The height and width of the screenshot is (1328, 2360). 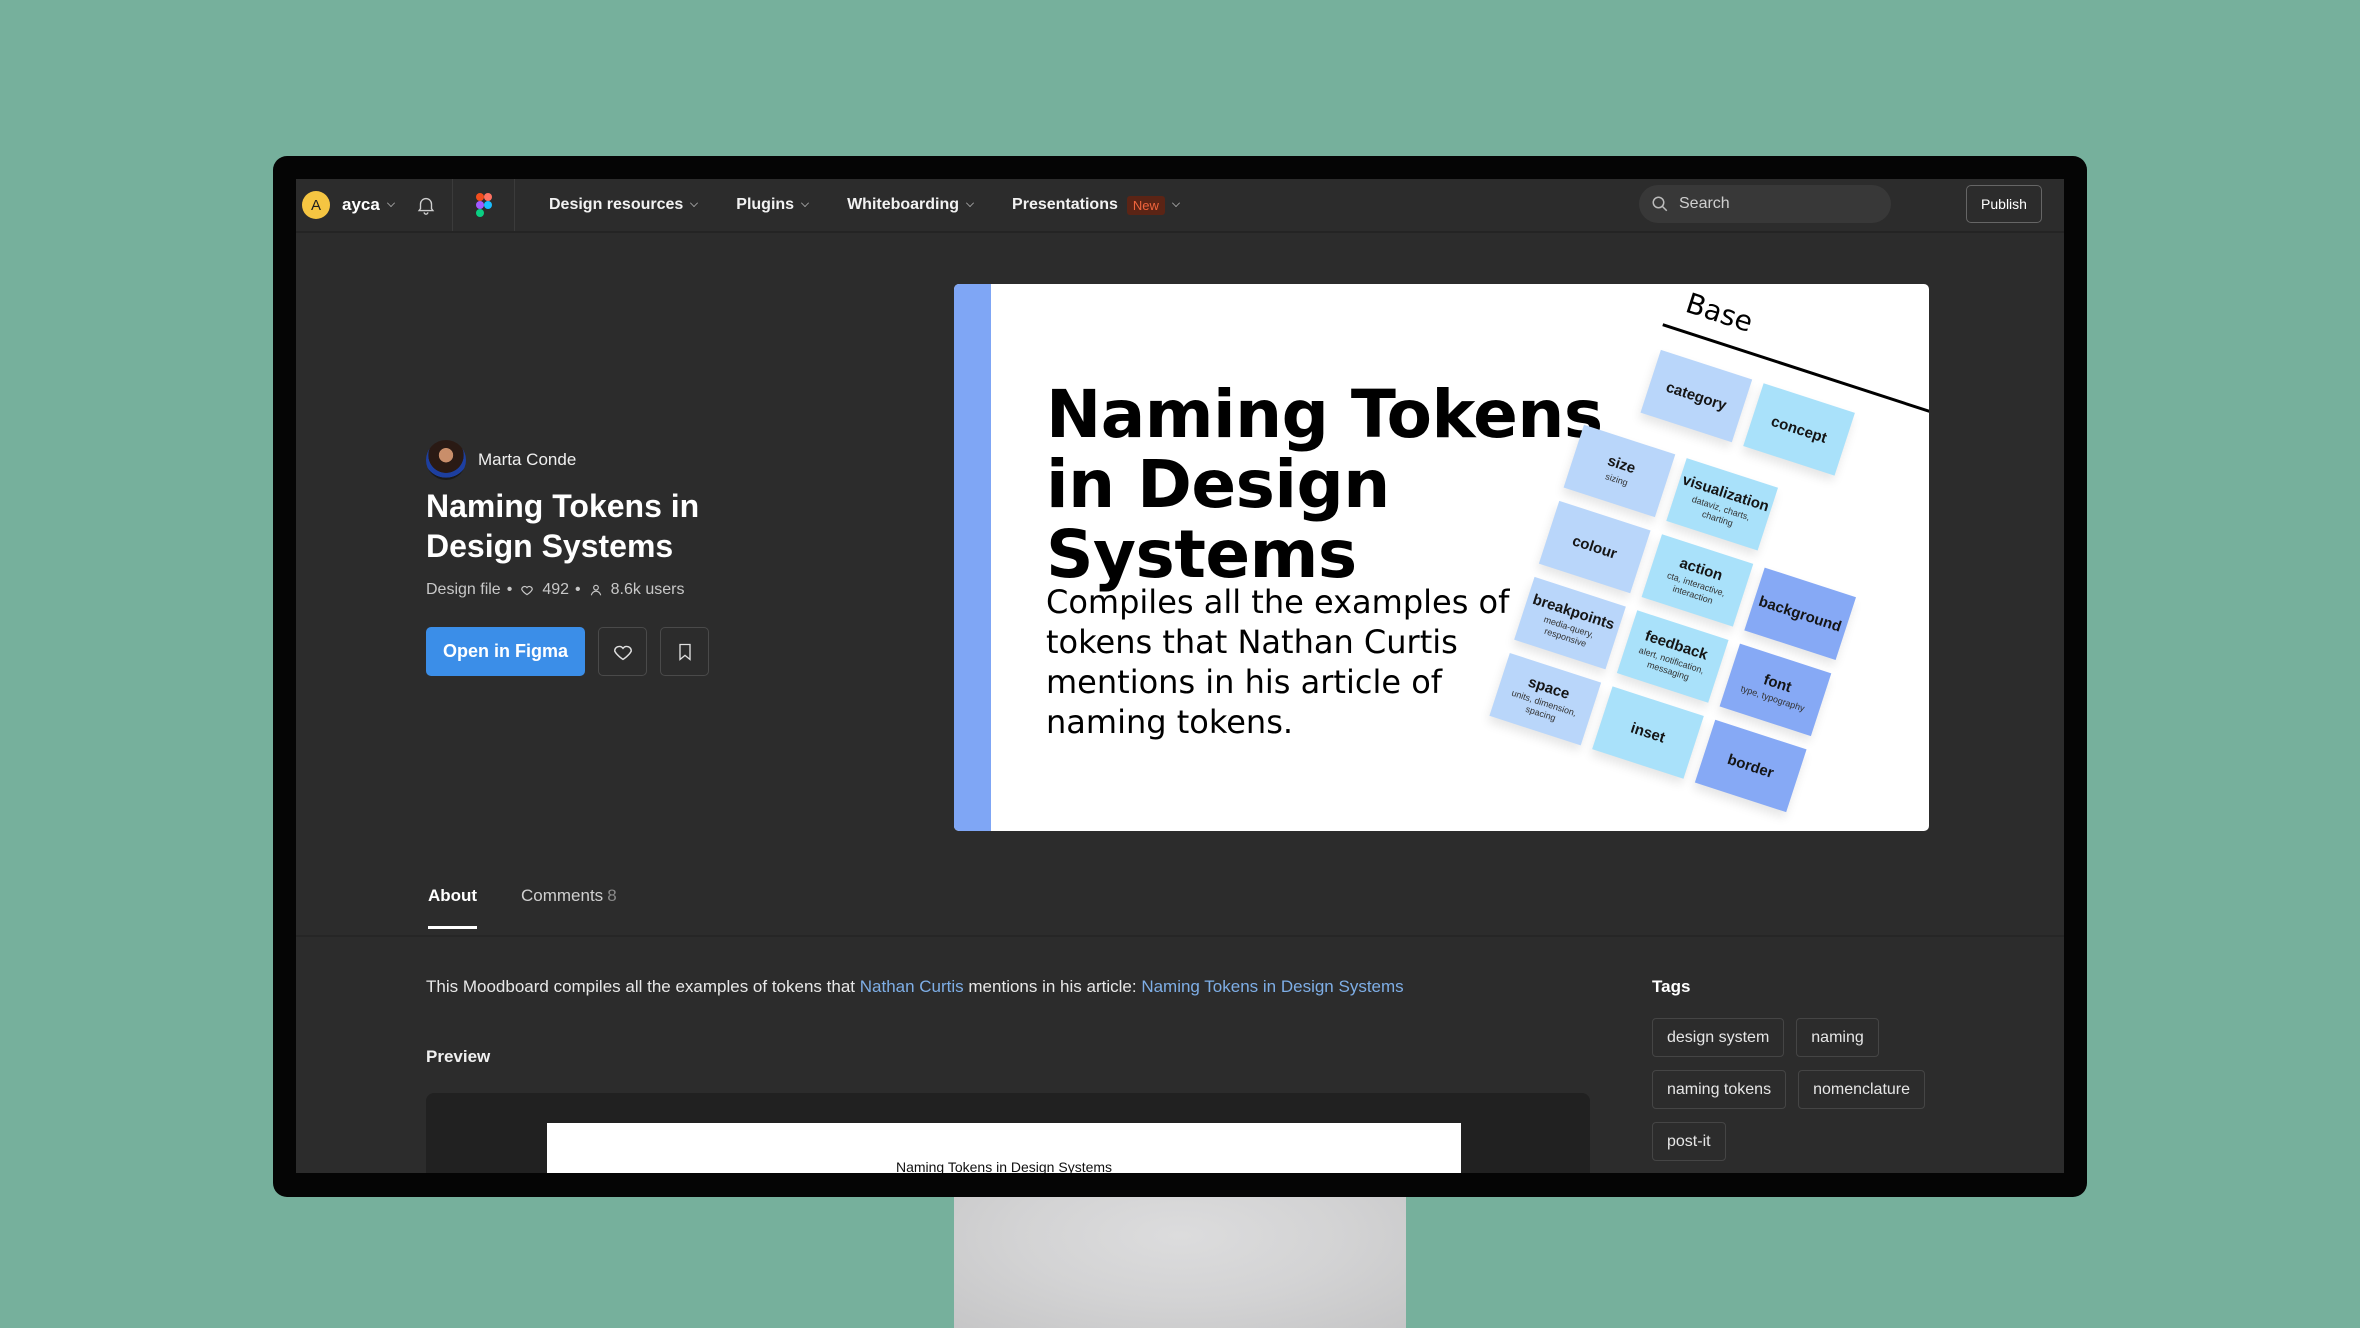 I want to click on likes-count: 492, so click(x=556, y=589).